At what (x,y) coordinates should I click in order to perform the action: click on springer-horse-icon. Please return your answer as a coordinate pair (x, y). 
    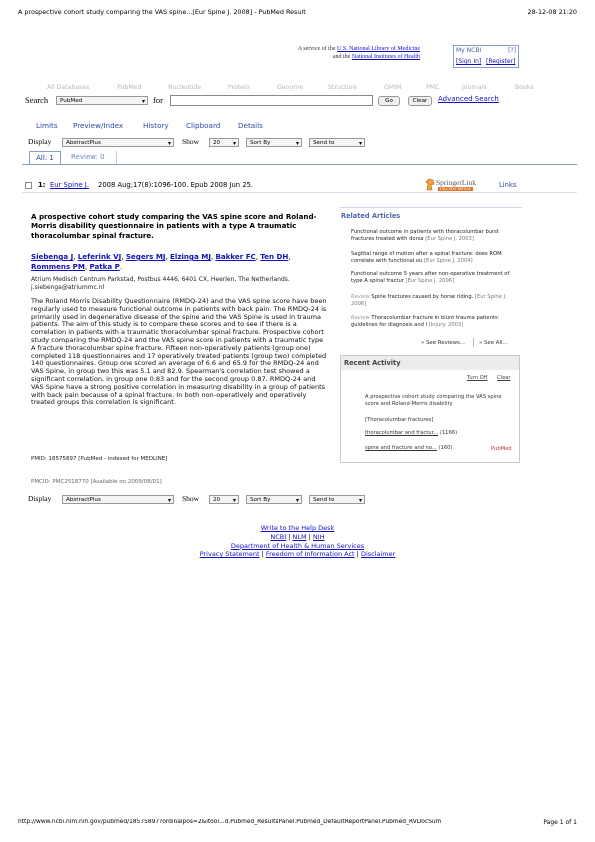
    Looking at the image, I should click on (430, 184).